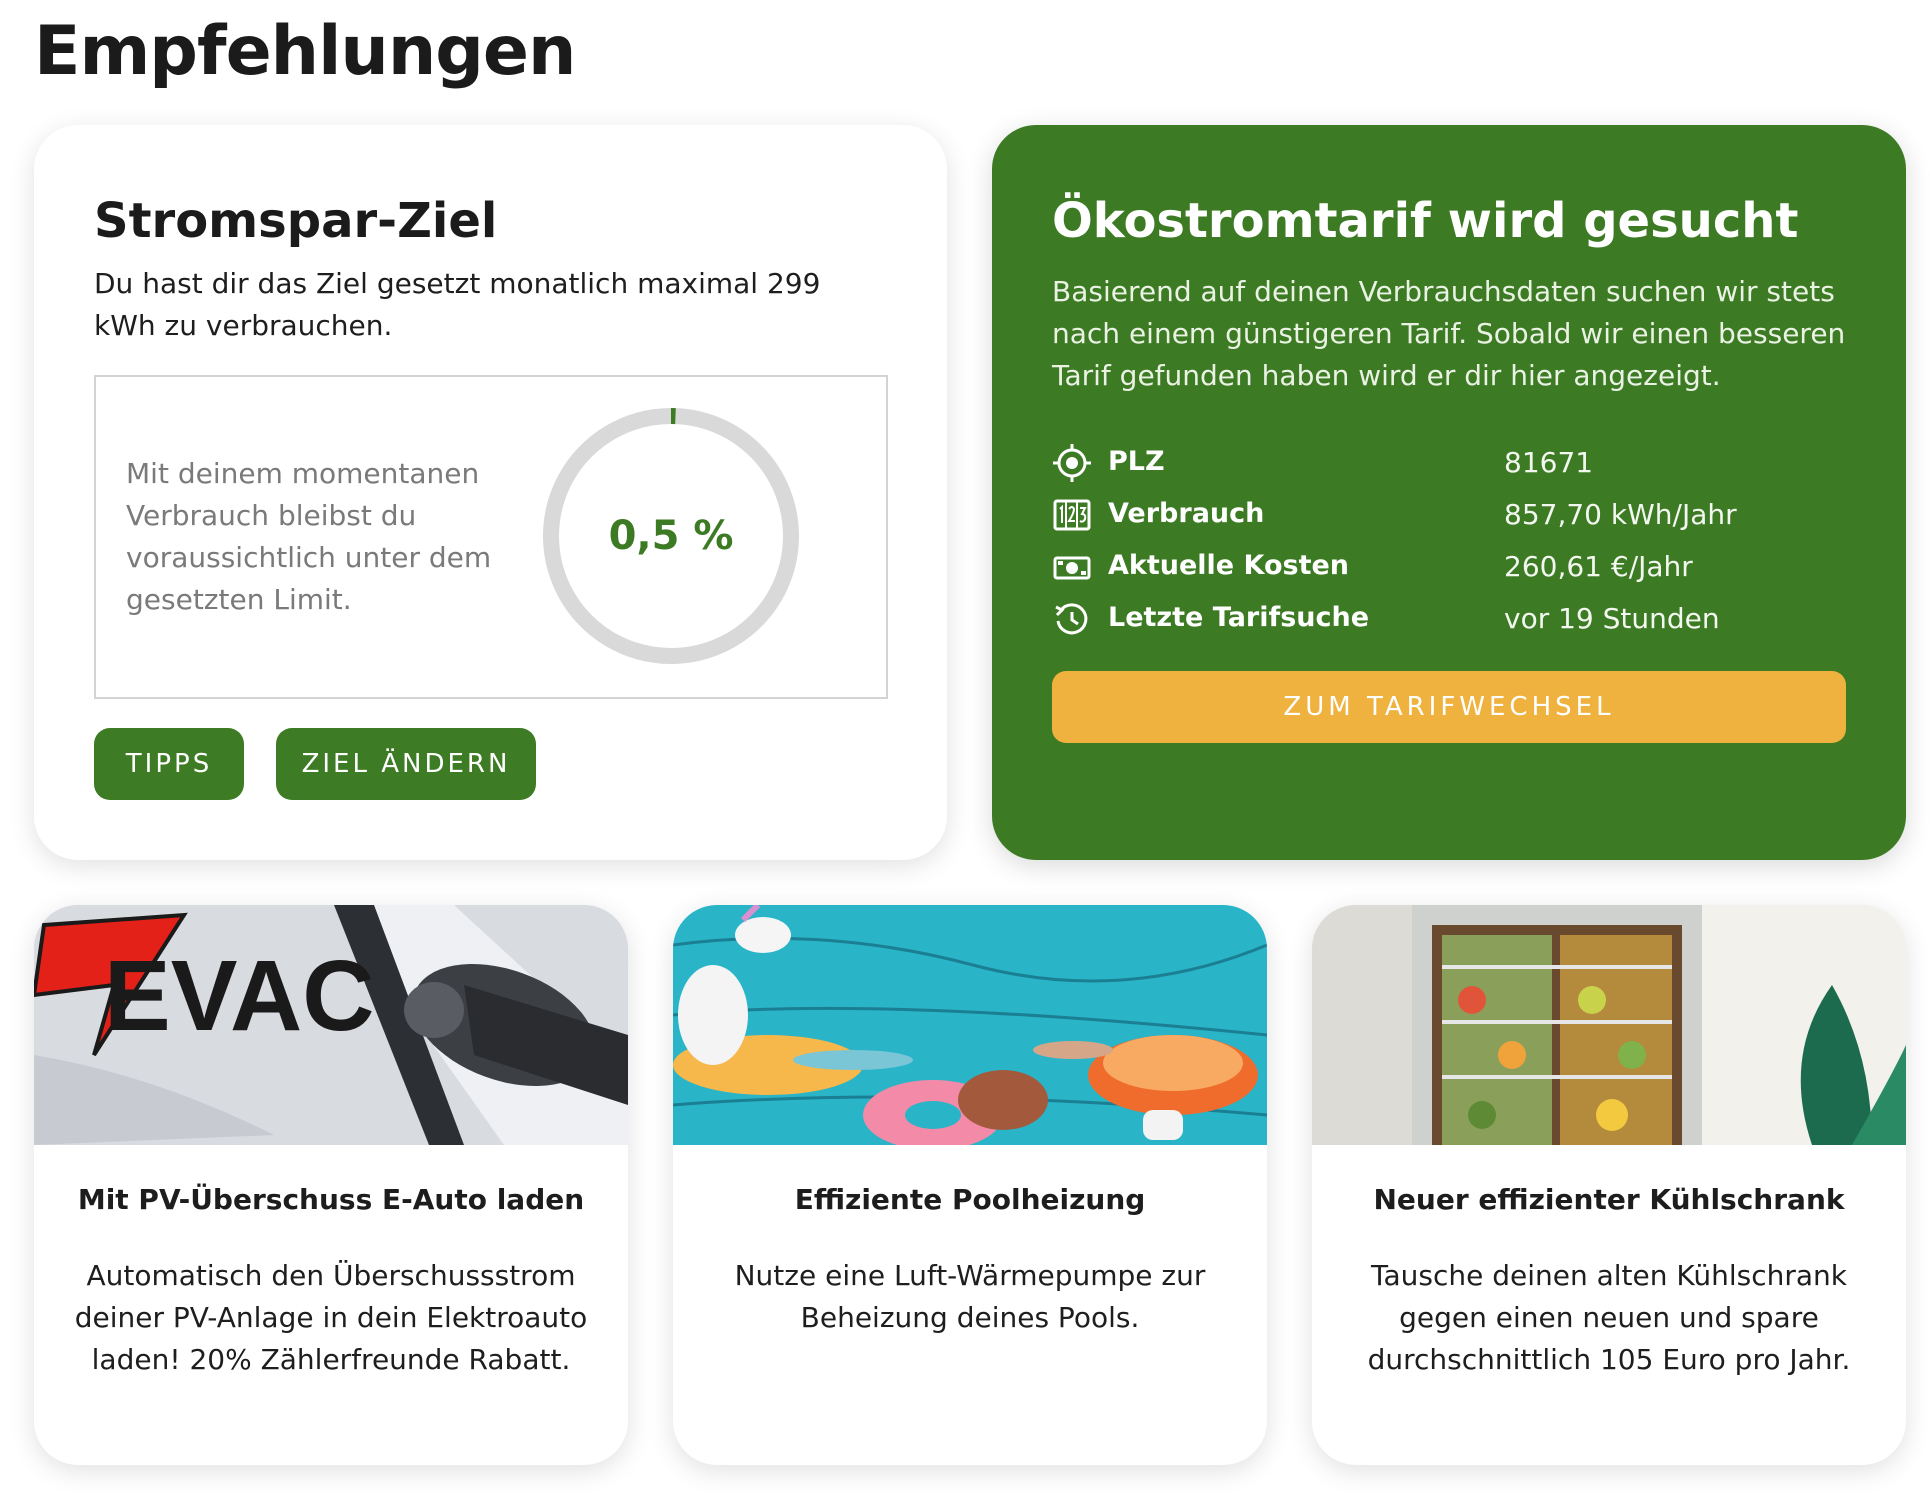 The width and height of the screenshot is (1930, 1502). I want to click on fridge-image, so click(1609, 1025).